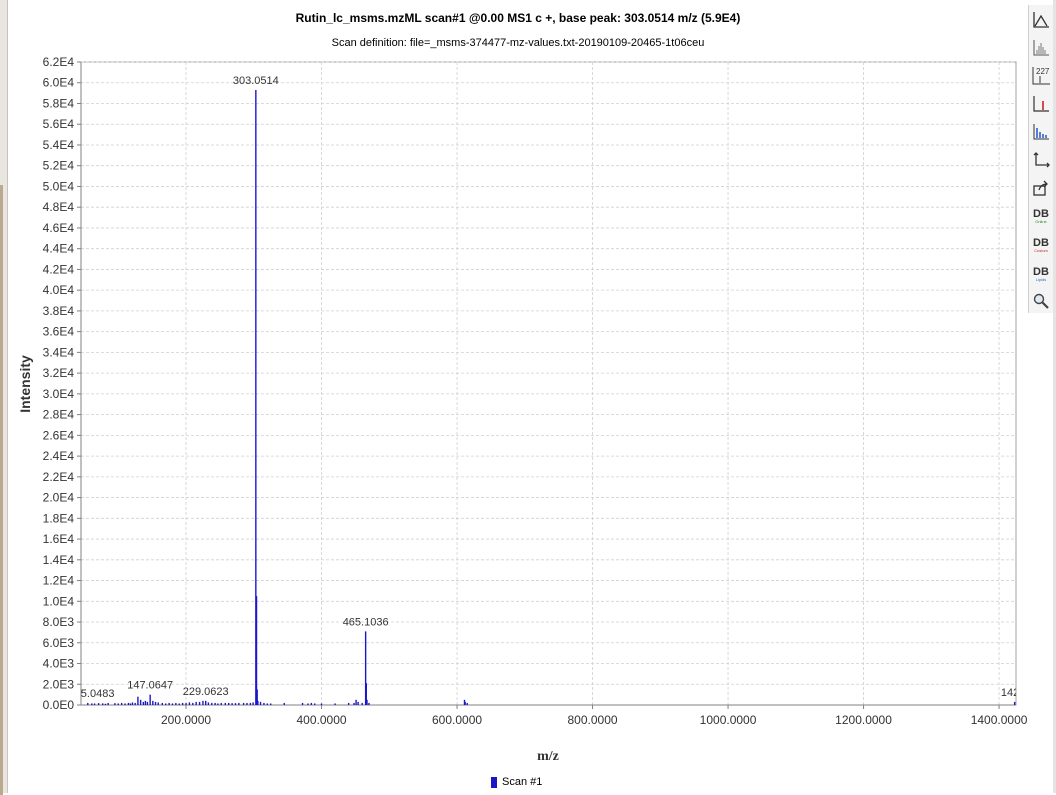 This screenshot has width=1056, height=795. I want to click on peak-label: 147.0647, so click(150, 686).